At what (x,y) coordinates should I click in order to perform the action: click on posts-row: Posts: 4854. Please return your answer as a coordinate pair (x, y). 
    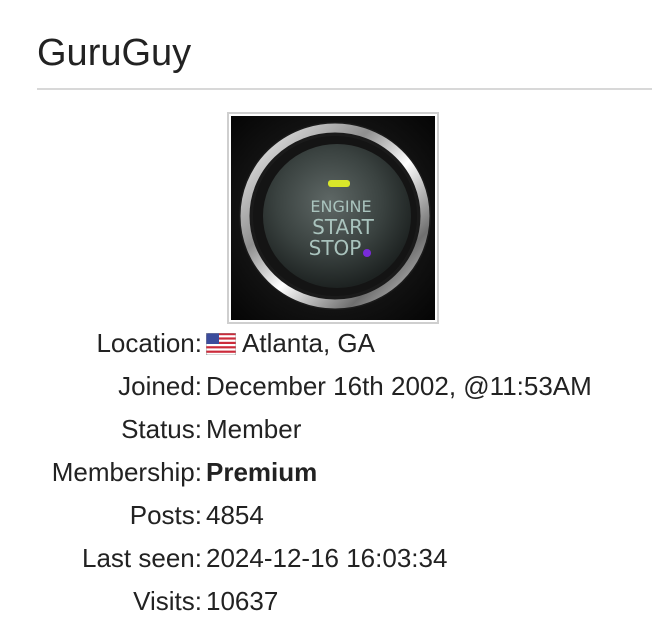
    Looking at the image, I should click on (296, 515).